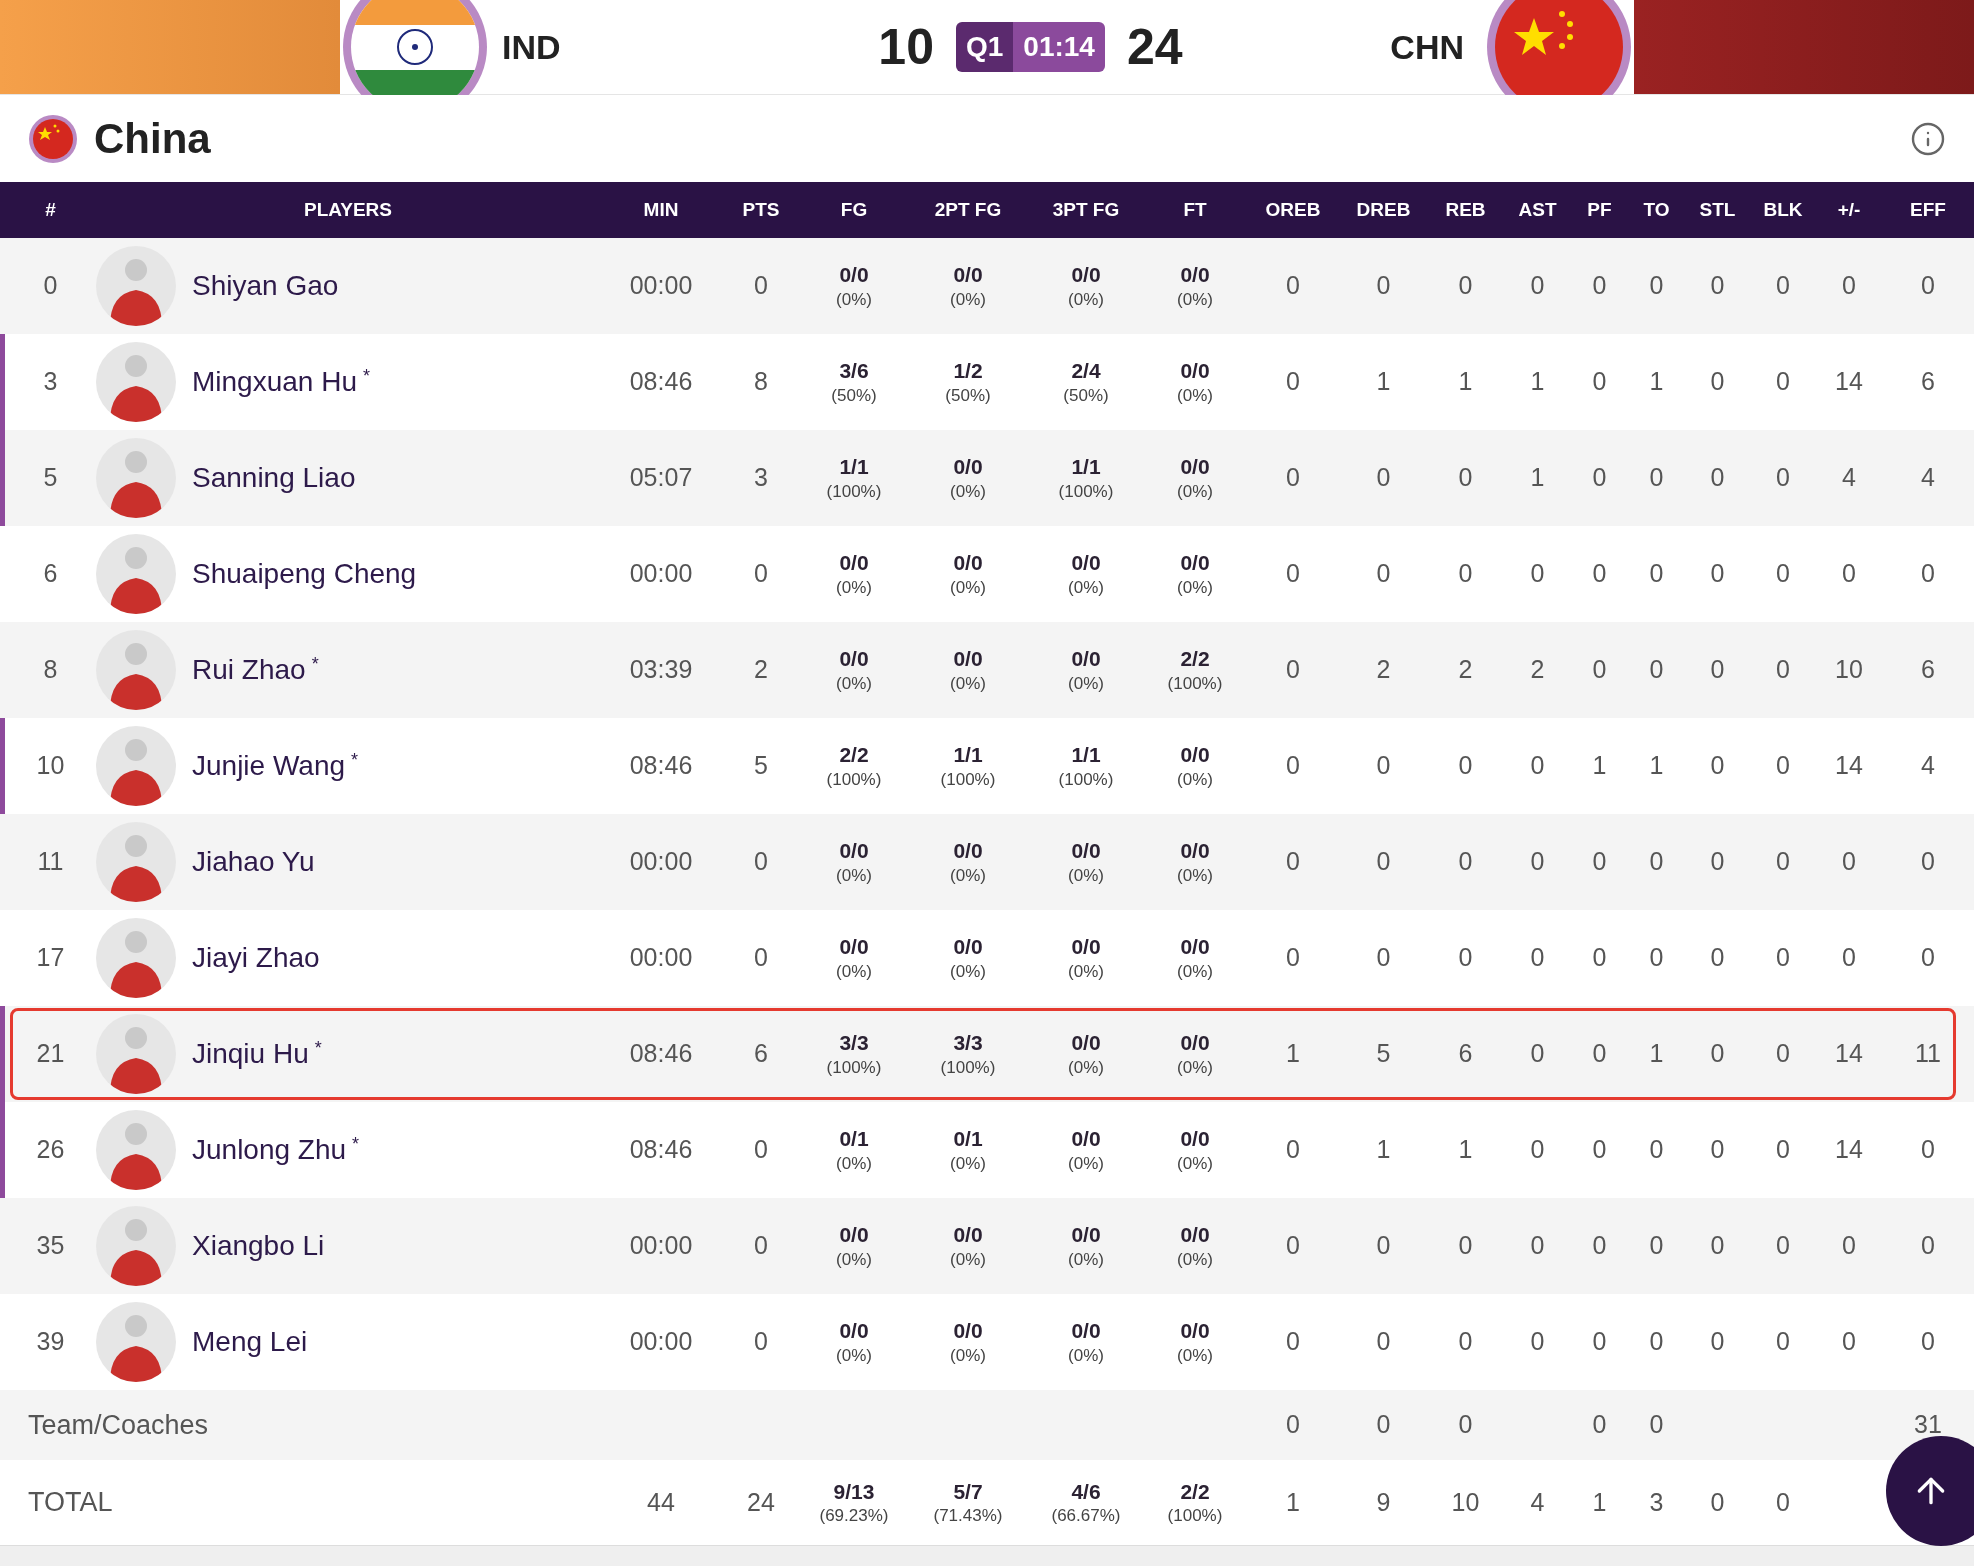 The image size is (1974, 1566). Describe the element at coordinates (258, 1246) in the screenshot. I see `player-name: Xiangbo Li` at that location.